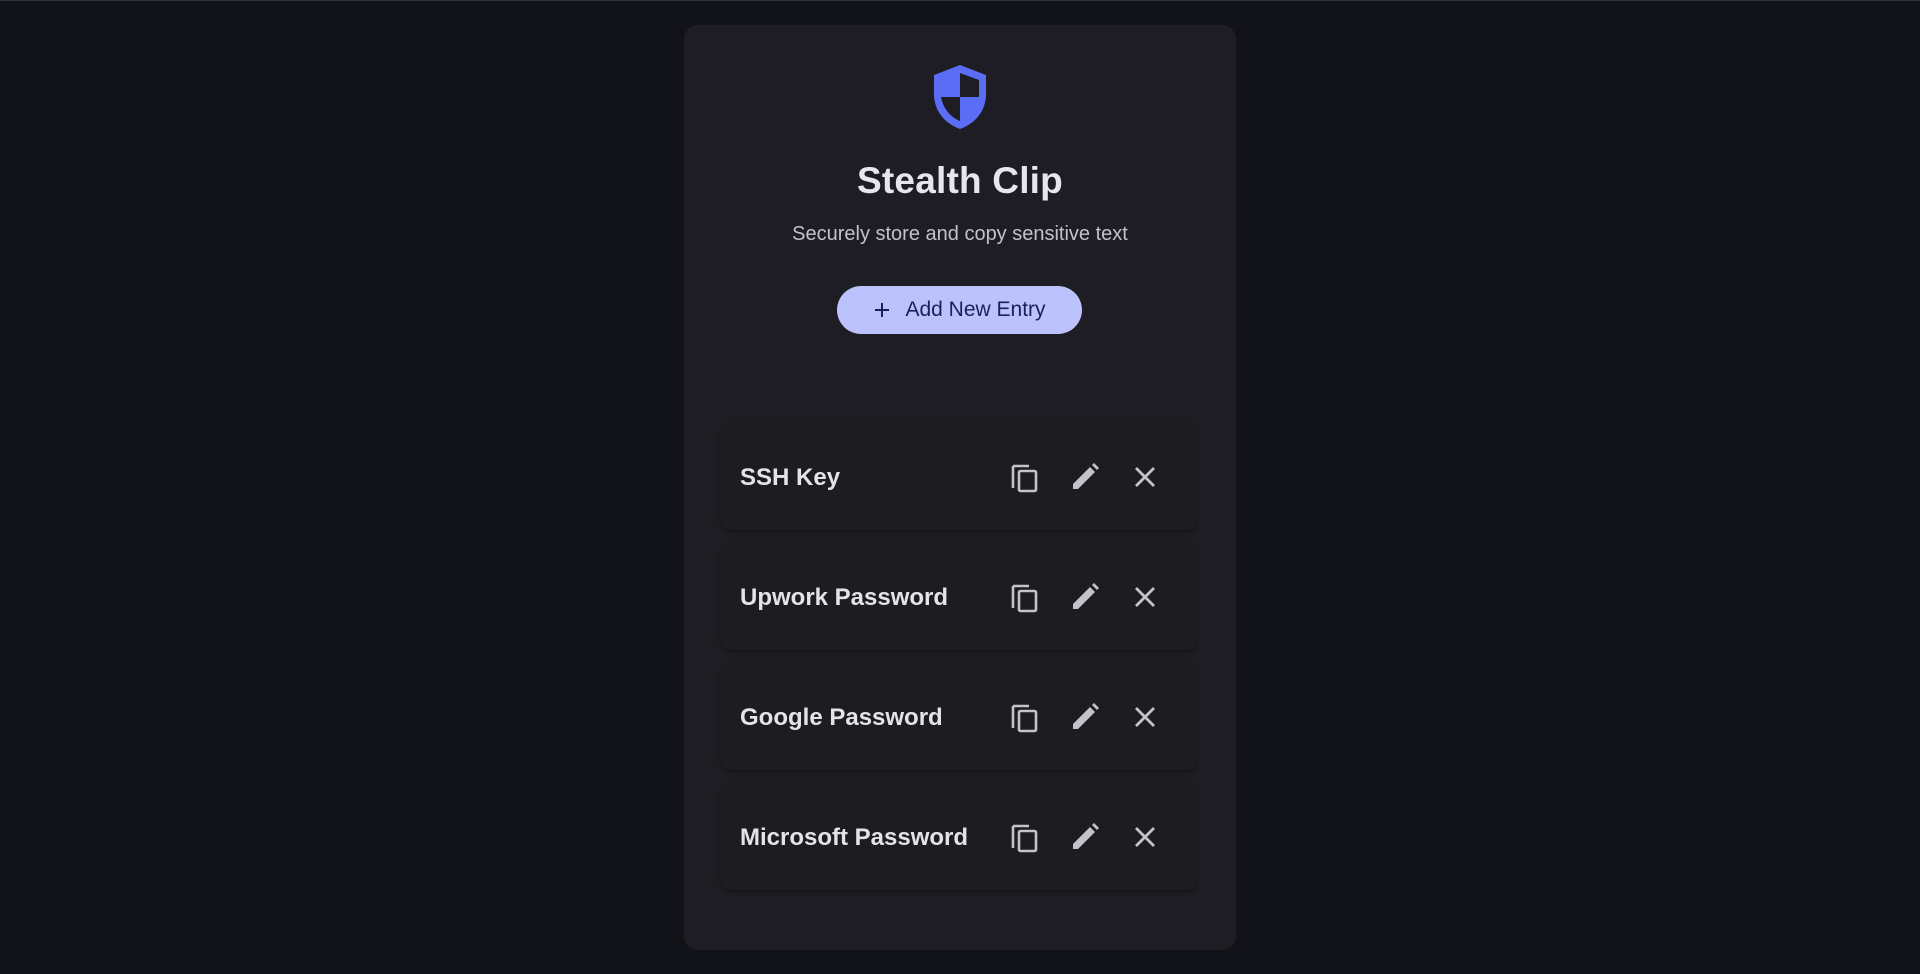  I want to click on add-new-entry-label: Add New Entry, so click(975, 309).